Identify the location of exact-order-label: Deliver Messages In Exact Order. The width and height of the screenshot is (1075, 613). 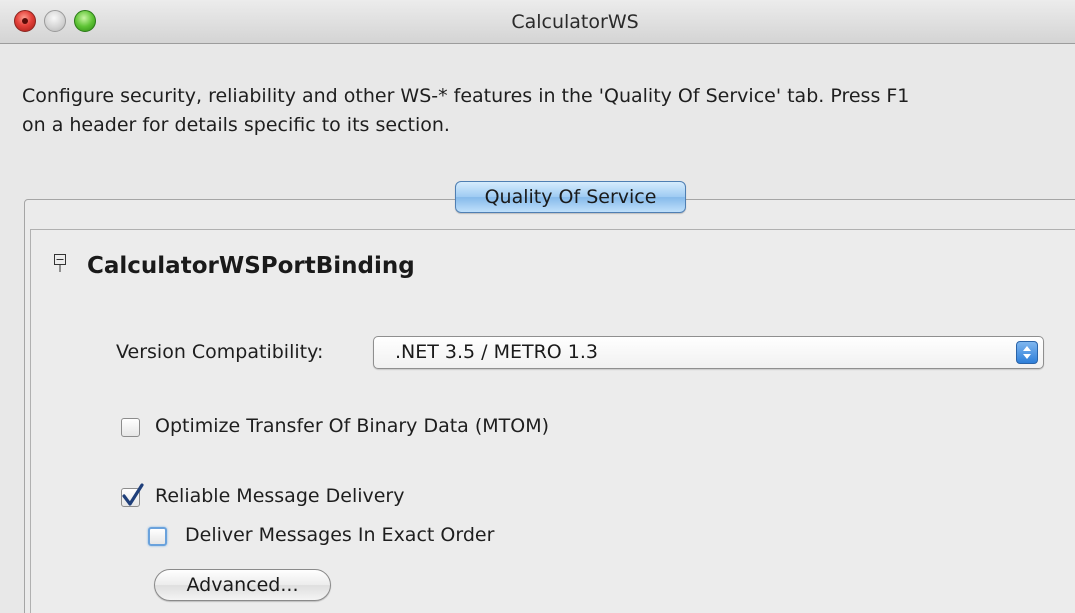
(339, 535).